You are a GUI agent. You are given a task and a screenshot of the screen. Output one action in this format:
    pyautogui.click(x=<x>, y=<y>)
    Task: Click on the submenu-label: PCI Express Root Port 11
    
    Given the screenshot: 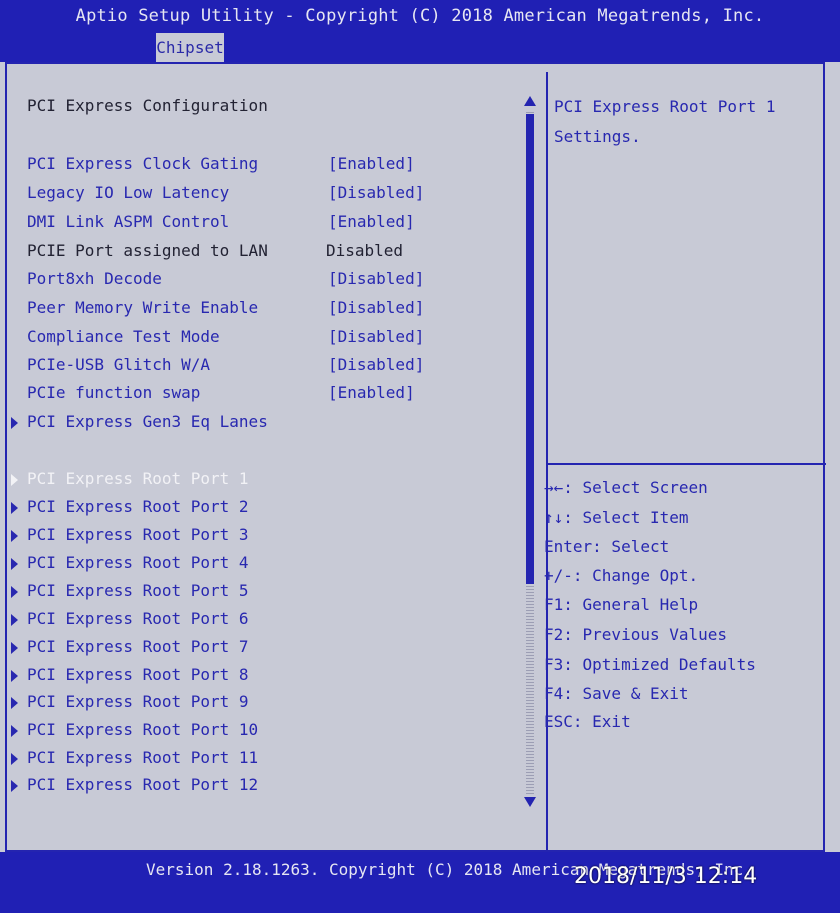 What is the action you would take?
    pyautogui.click(x=143, y=757)
    